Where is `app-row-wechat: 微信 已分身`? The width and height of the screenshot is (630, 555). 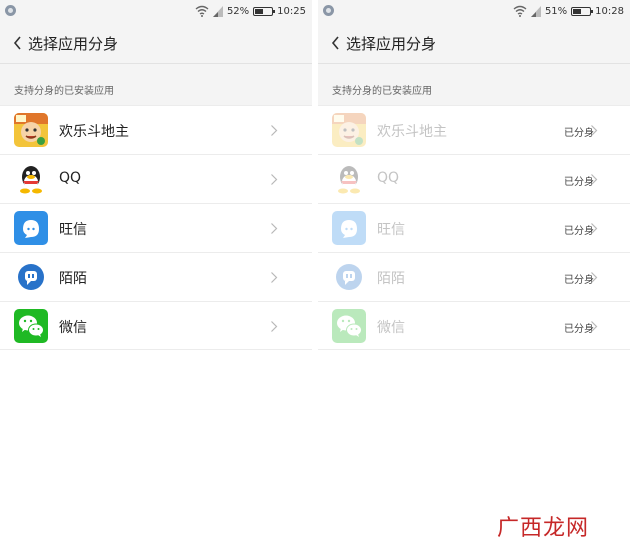
app-row-wechat: 微信 已分身 is located at coordinates (474, 325).